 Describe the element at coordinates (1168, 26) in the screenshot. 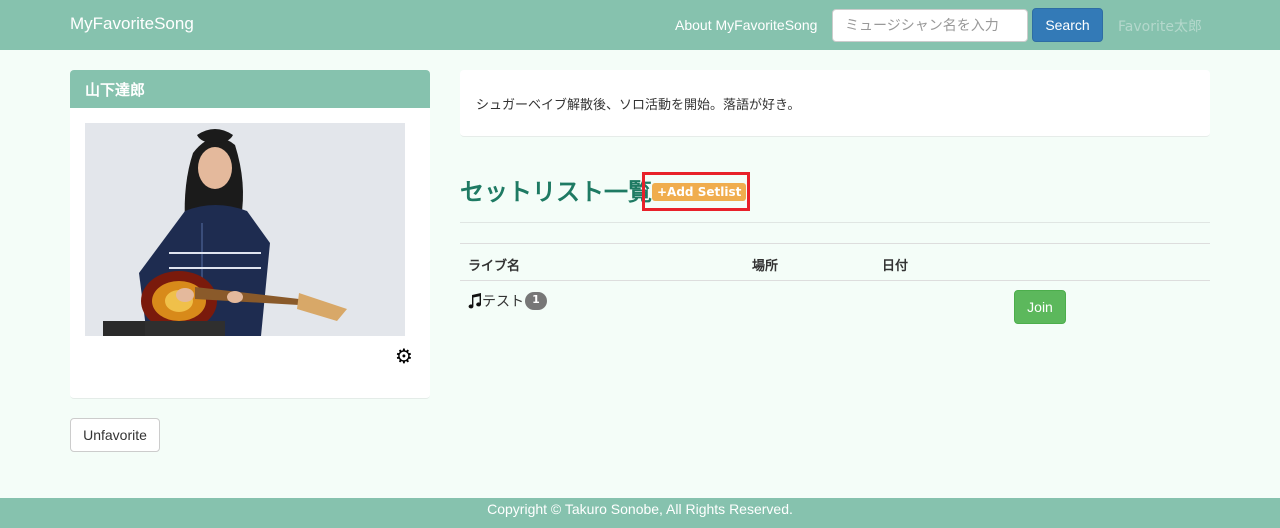

I see `user-menu-link: Favorite太郎` at that location.